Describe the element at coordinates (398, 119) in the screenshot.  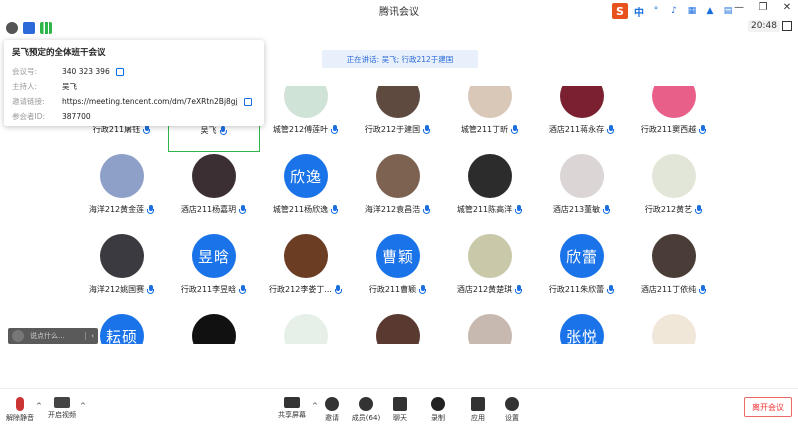
I see `participant-tile: 行政212于建国` at that location.